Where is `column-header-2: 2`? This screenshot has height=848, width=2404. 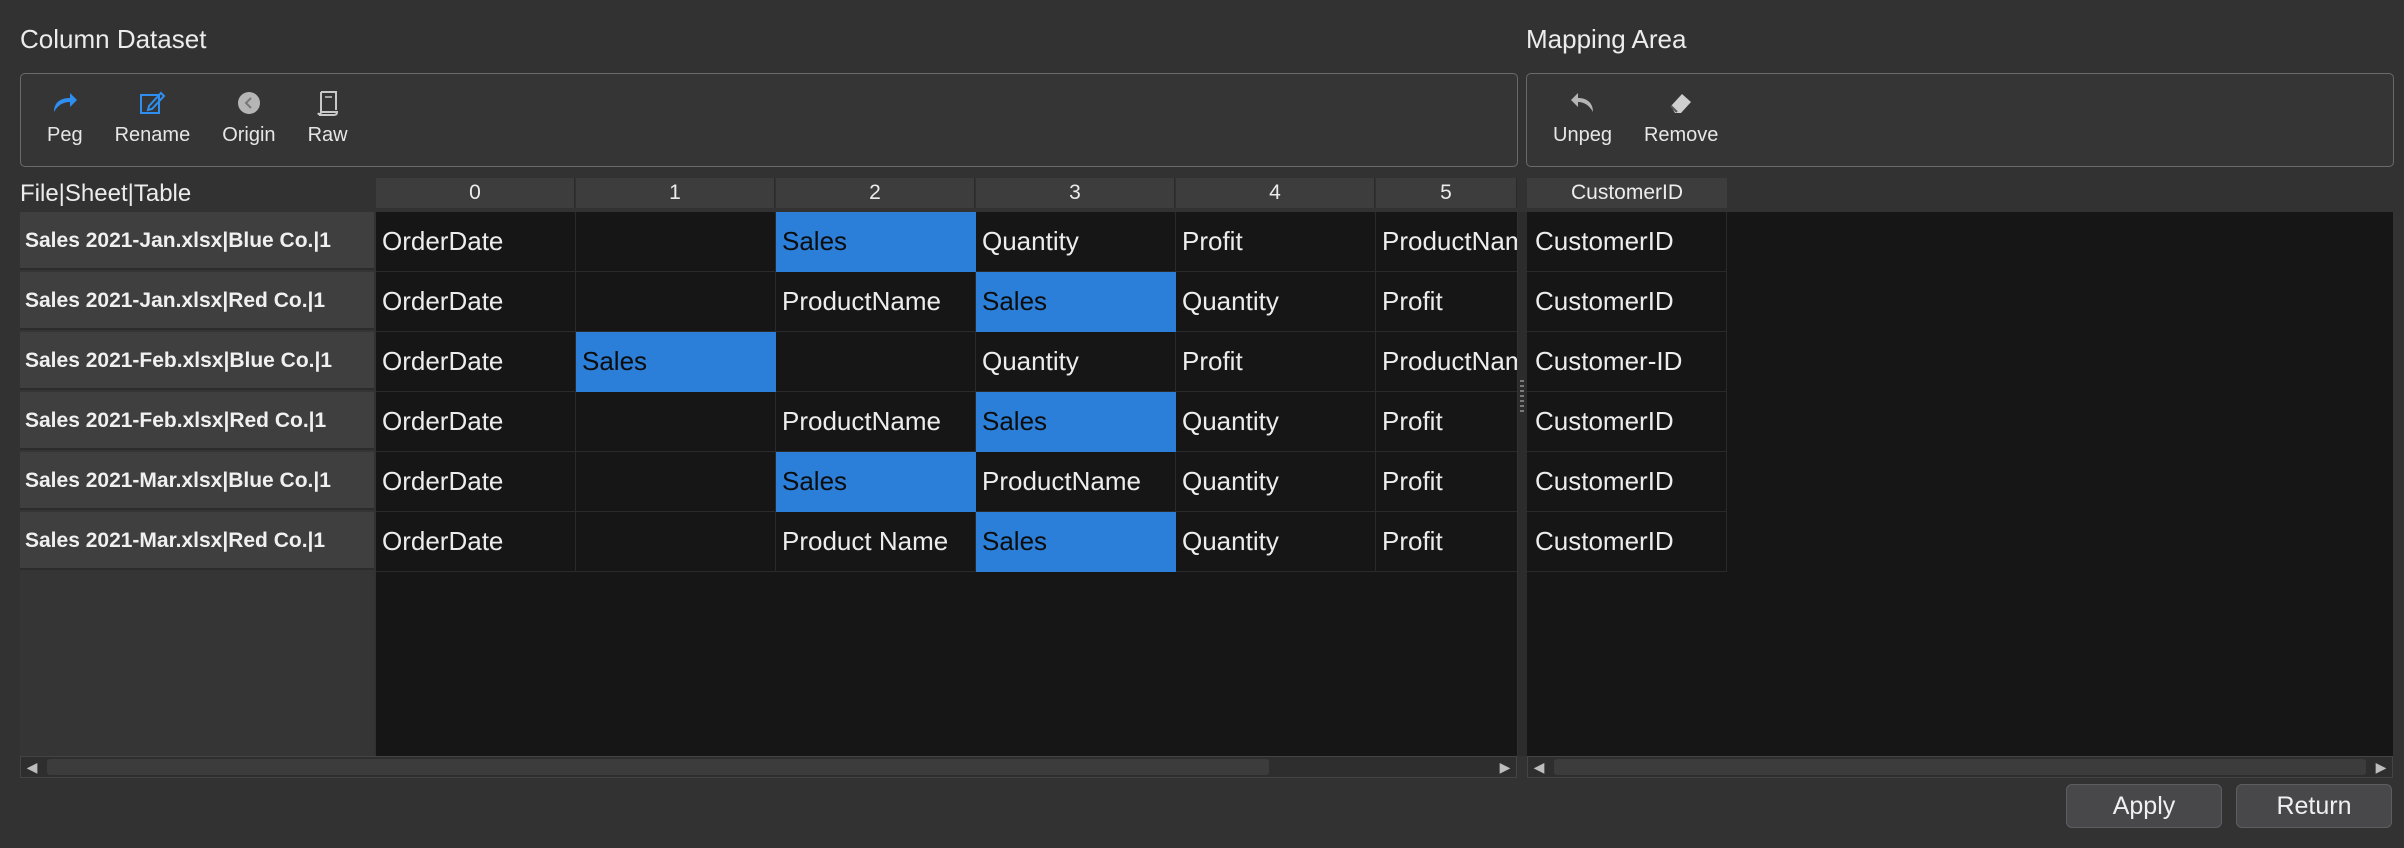 column-header-2: 2 is located at coordinates (875, 193).